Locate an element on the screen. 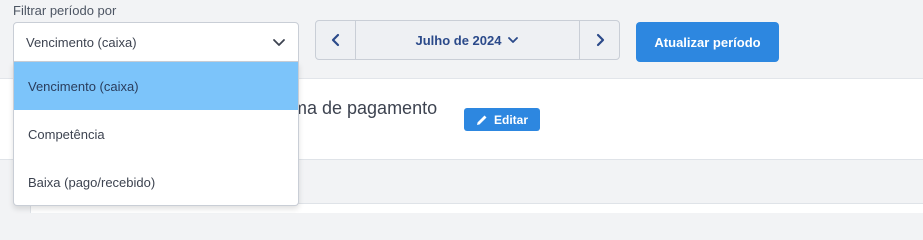 This screenshot has height=240, width=923. panel-title: rma de pagamento is located at coordinates (362, 108).